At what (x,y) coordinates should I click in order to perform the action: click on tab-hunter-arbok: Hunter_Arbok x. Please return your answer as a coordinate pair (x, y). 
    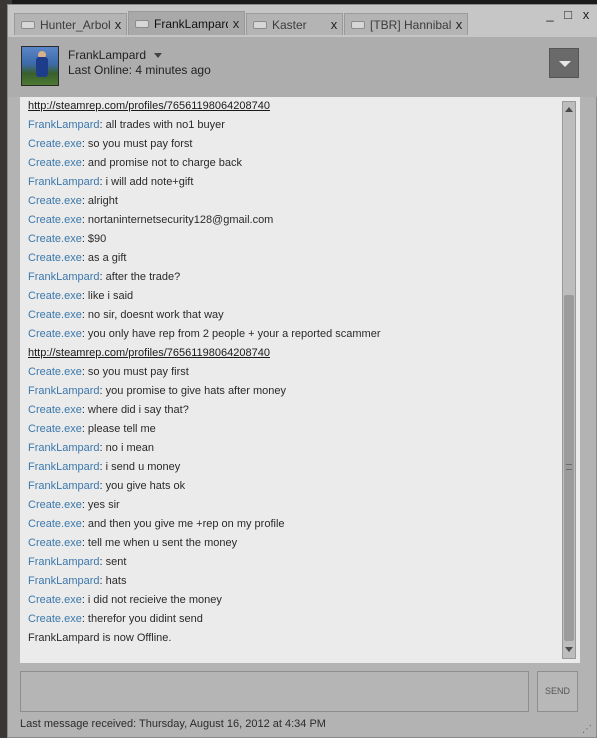
    Looking at the image, I should click on (70, 24).